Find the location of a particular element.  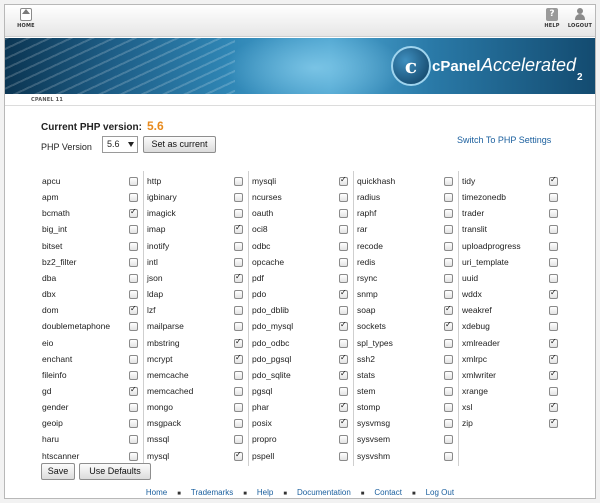

set-as-current-button: Set as current is located at coordinates (179, 144).